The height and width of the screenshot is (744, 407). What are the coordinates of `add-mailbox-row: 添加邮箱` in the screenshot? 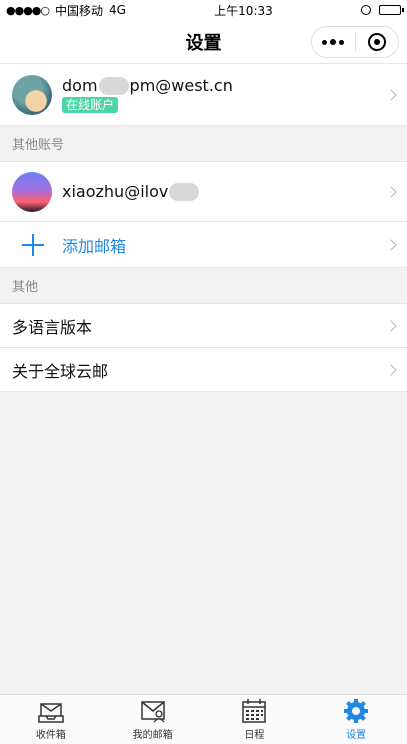 It's located at (203, 245).